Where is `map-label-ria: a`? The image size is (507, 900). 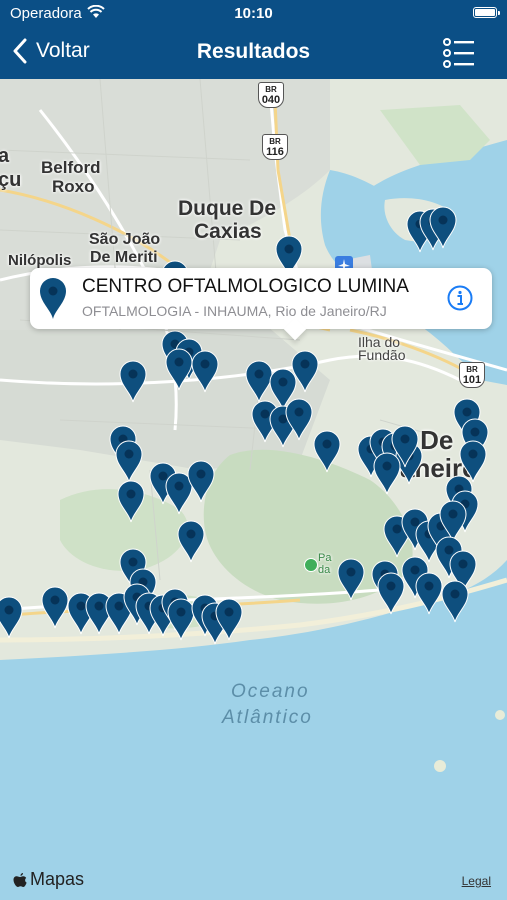 map-label-ria: a is located at coordinates (5, 156).